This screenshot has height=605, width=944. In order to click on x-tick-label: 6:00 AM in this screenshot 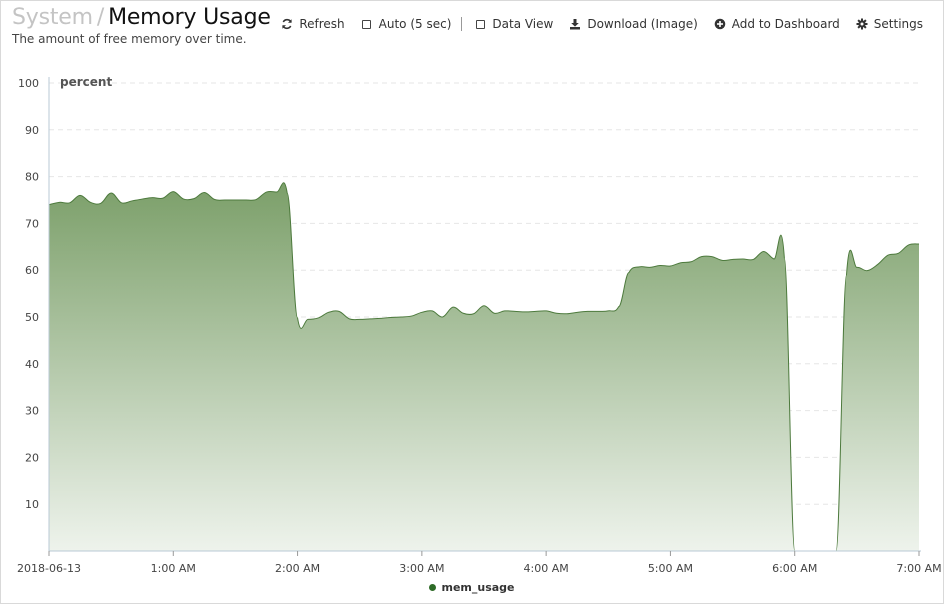, I will do `click(794, 568)`.